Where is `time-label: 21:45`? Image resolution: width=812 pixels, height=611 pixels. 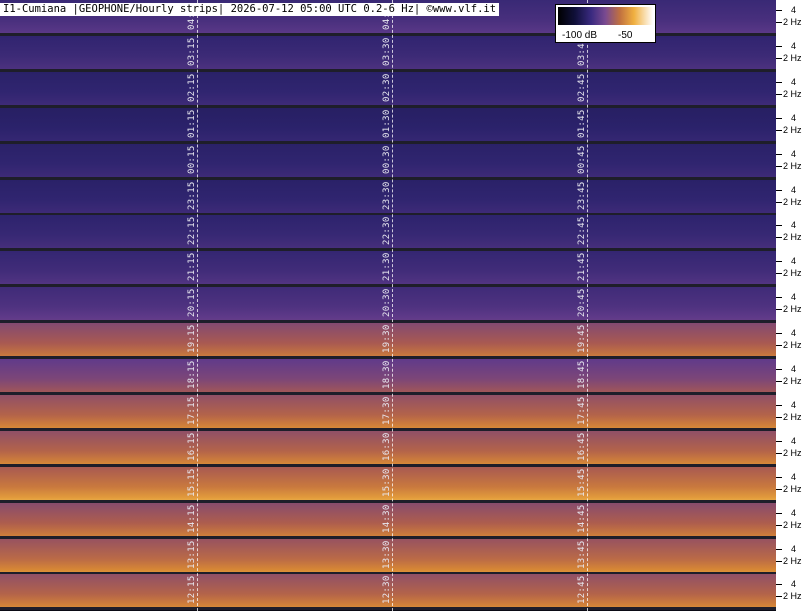
time-label: 21:45 is located at coordinates (582, 266).